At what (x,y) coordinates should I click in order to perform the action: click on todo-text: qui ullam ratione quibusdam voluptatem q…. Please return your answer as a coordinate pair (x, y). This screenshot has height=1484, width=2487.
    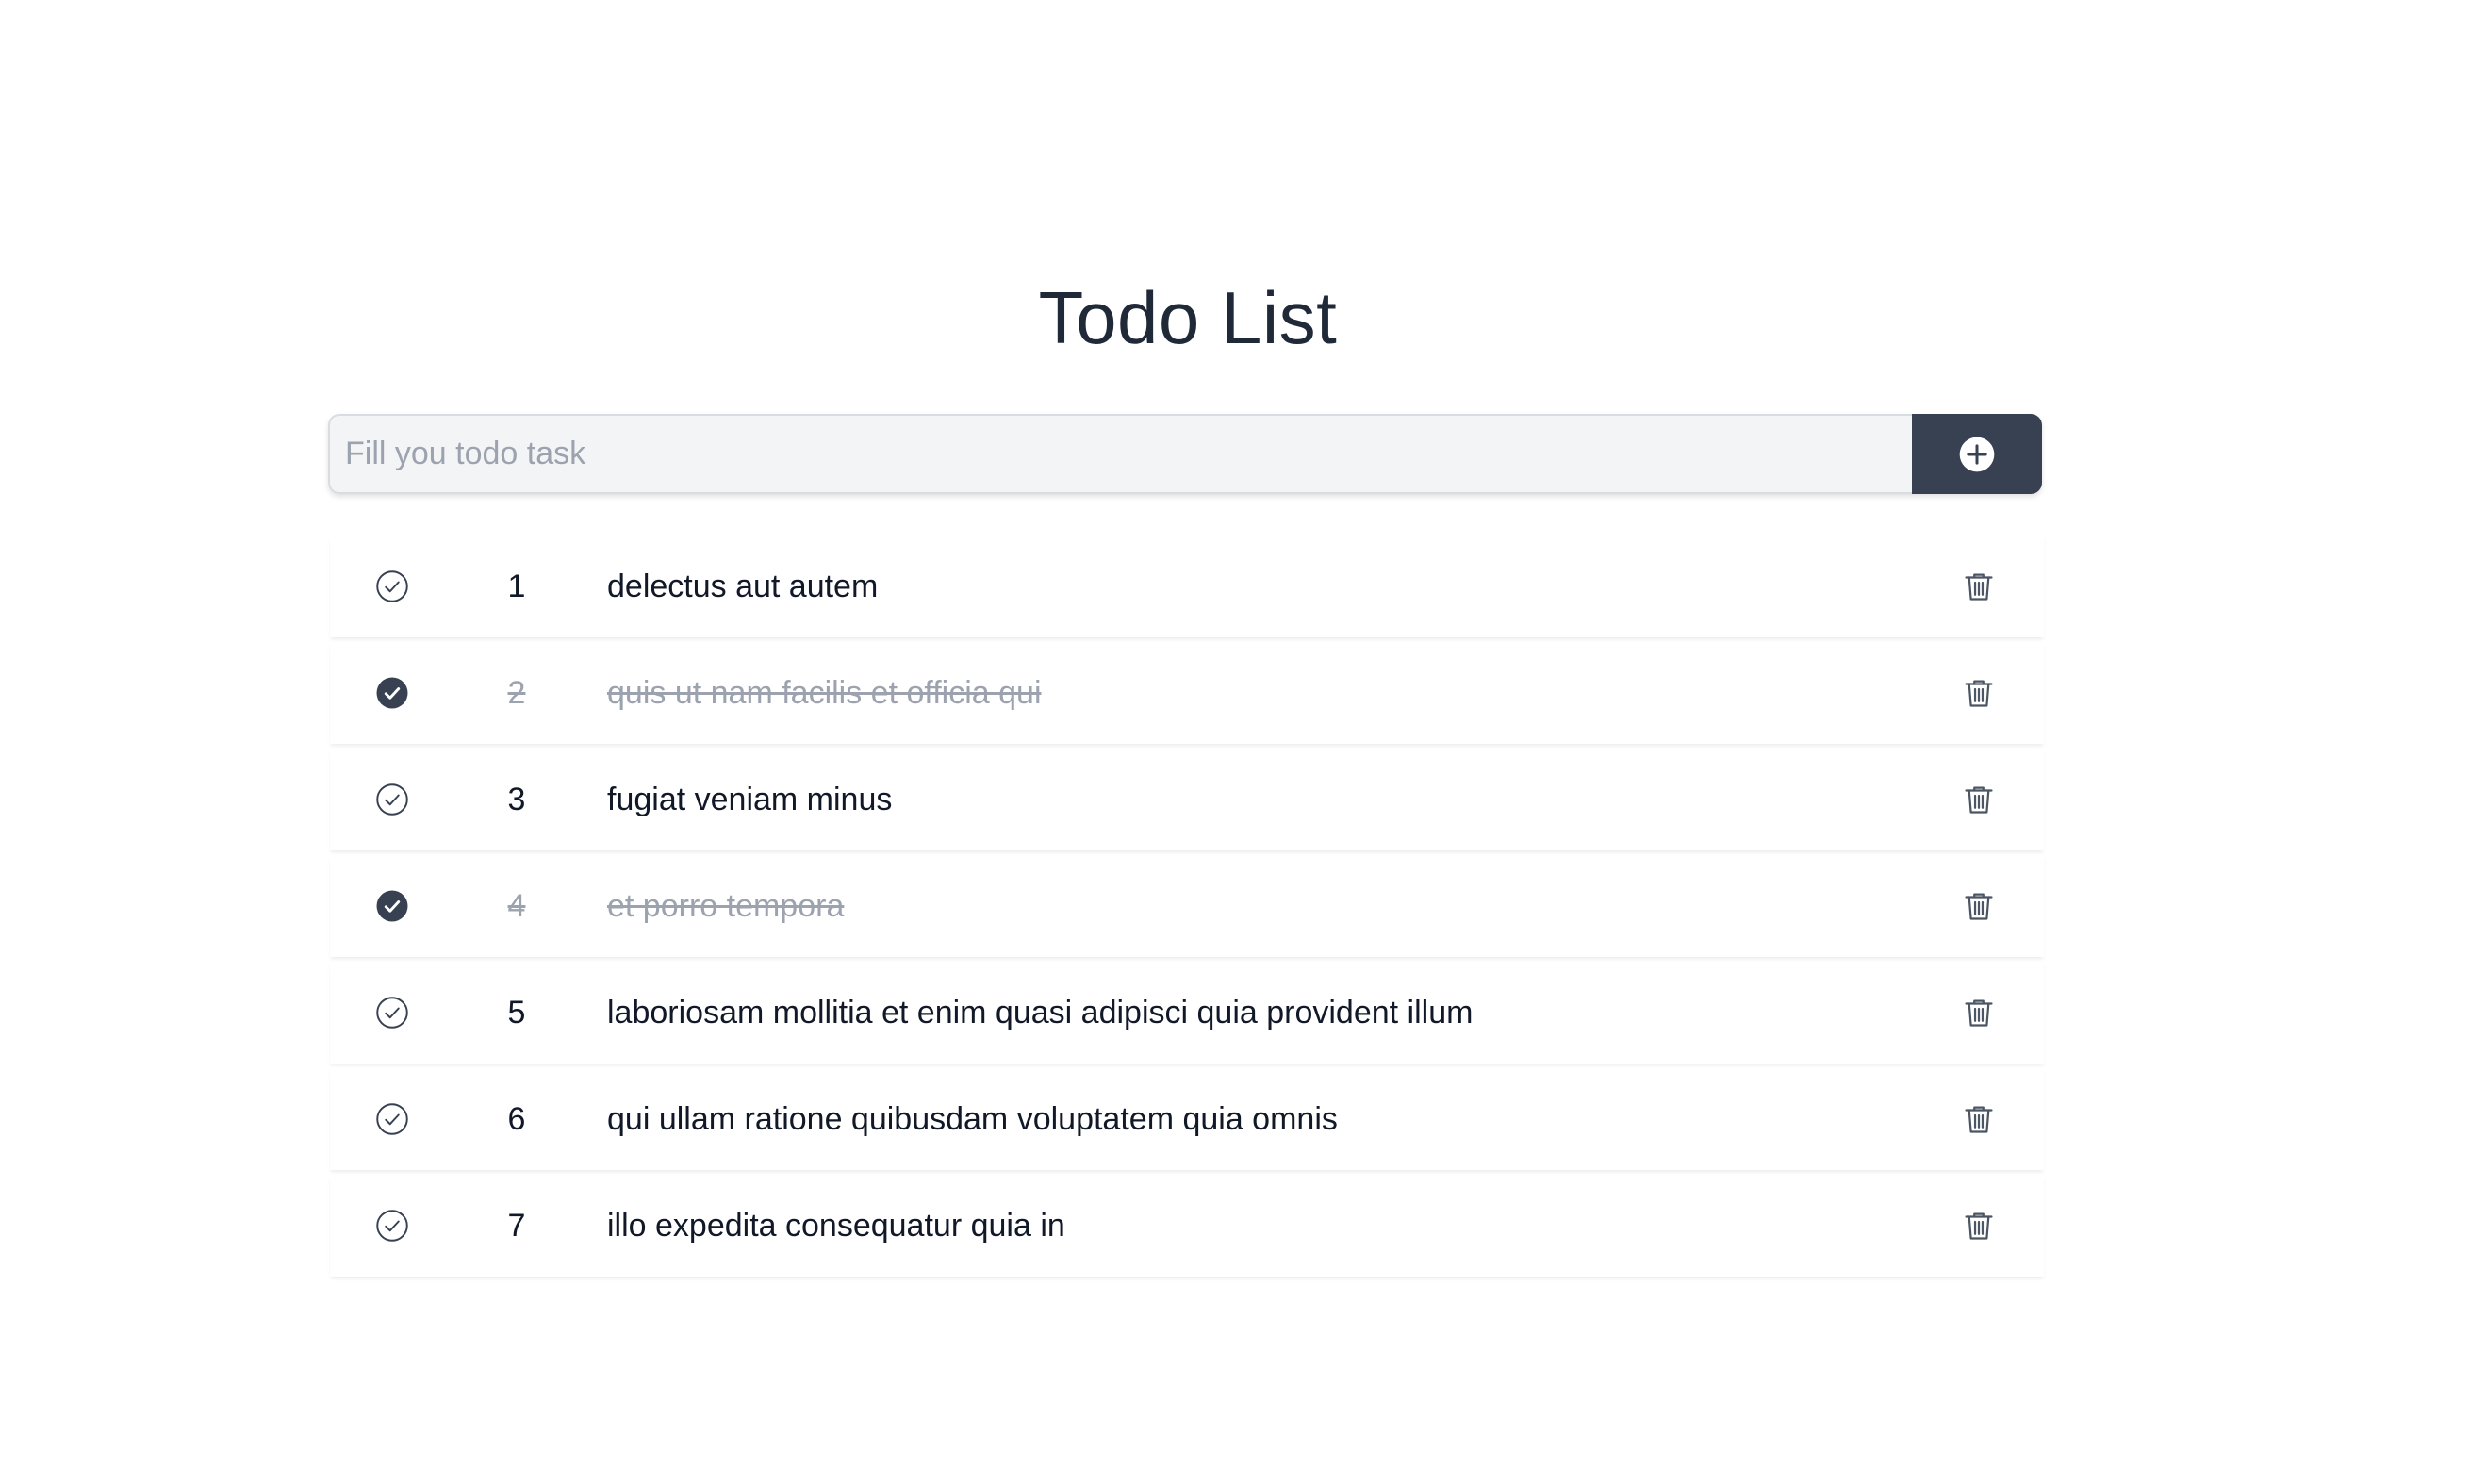
    Looking at the image, I should click on (972, 1119).